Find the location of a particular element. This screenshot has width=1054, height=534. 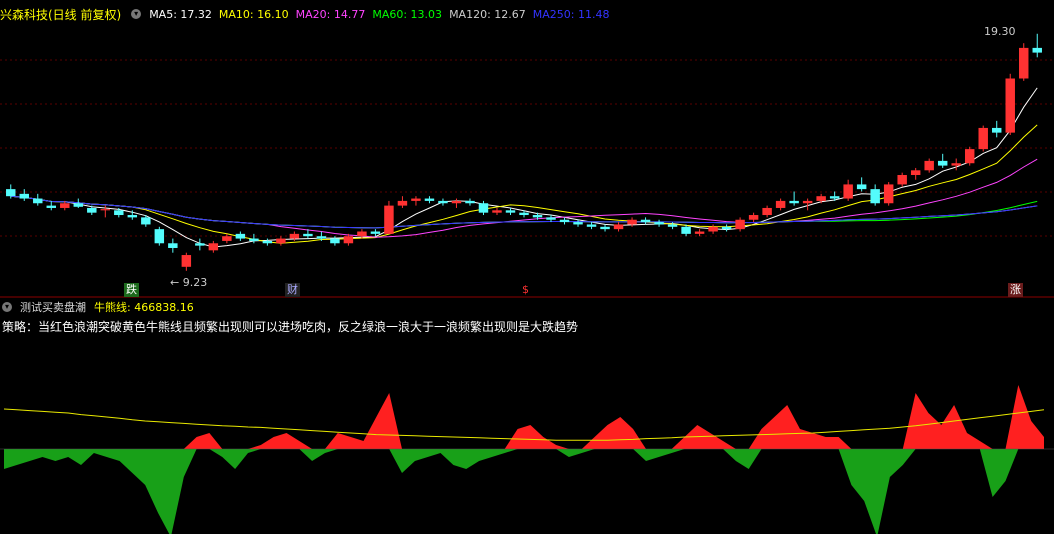

tag-die: 跌 is located at coordinates (131, 290).